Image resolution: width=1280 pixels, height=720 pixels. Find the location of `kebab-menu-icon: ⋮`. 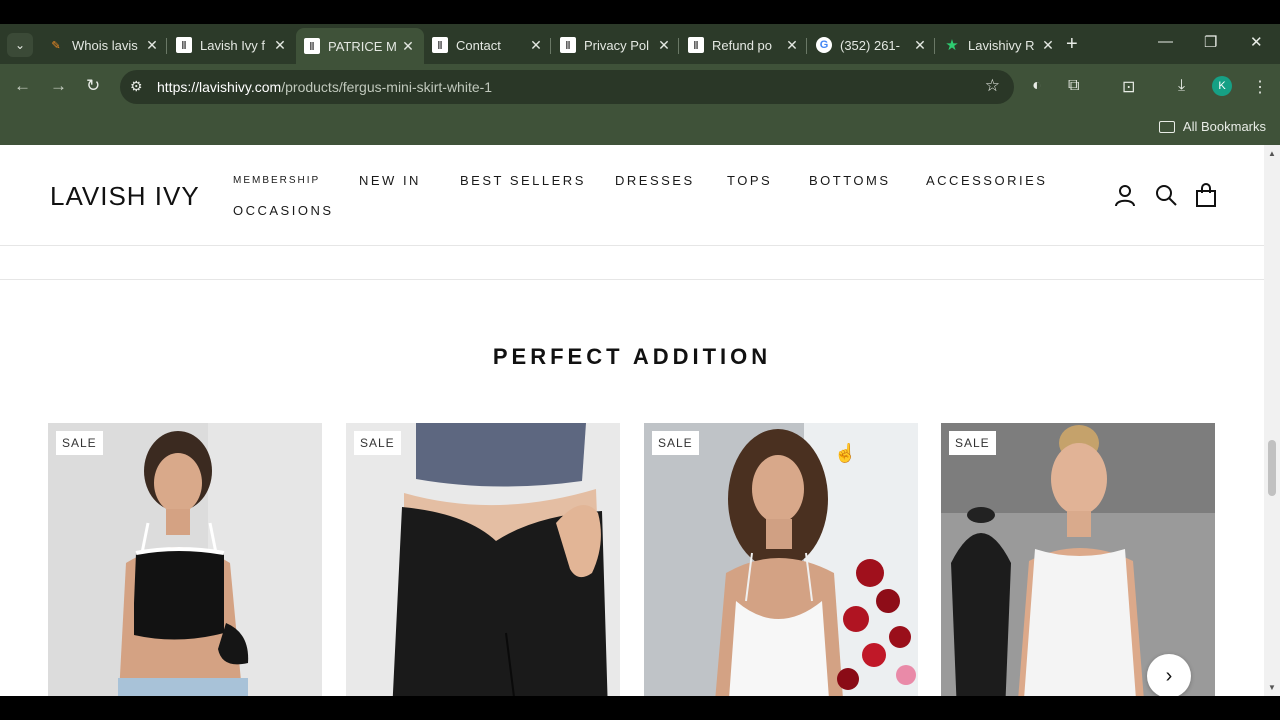

kebab-menu-icon: ⋮ is located at coordinates (1260, 87).